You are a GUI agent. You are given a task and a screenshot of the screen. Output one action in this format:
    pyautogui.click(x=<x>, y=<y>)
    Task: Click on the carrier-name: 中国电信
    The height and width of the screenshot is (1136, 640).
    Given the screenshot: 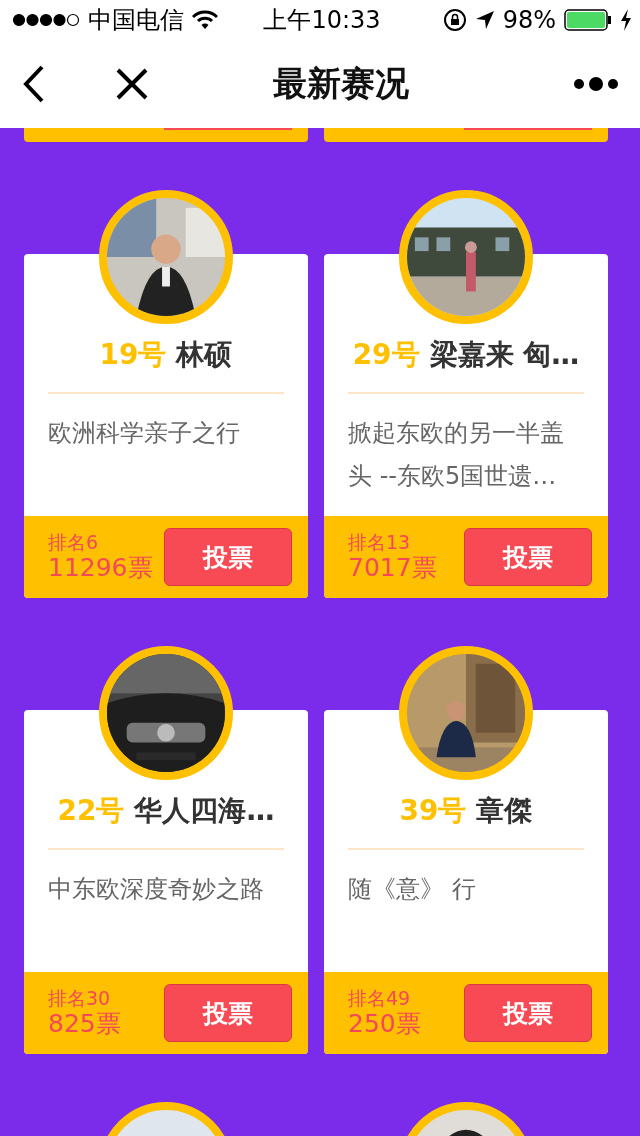 What is the action you would take?
    pyautogui.click(x=136, y=20)
    